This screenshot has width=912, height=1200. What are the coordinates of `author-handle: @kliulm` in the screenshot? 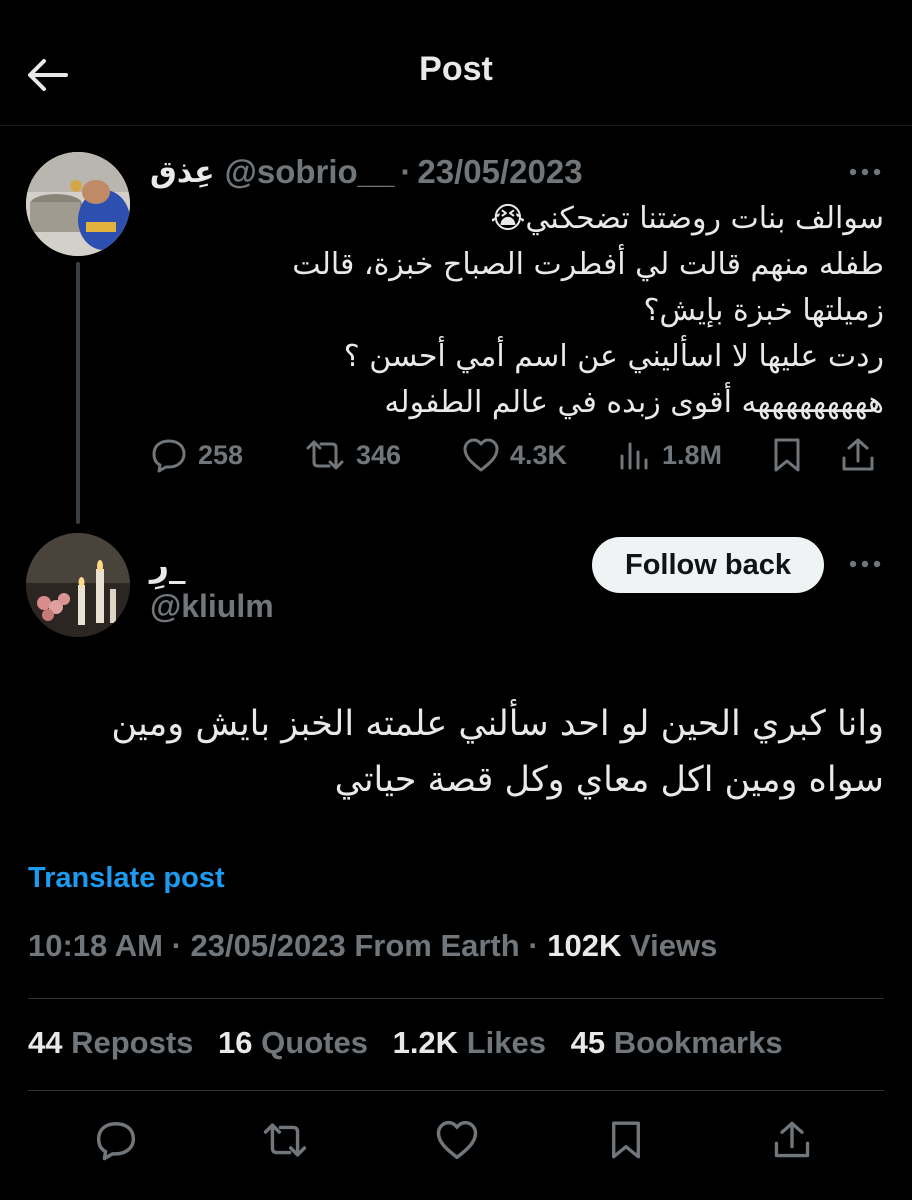 It's located at (212, 606).